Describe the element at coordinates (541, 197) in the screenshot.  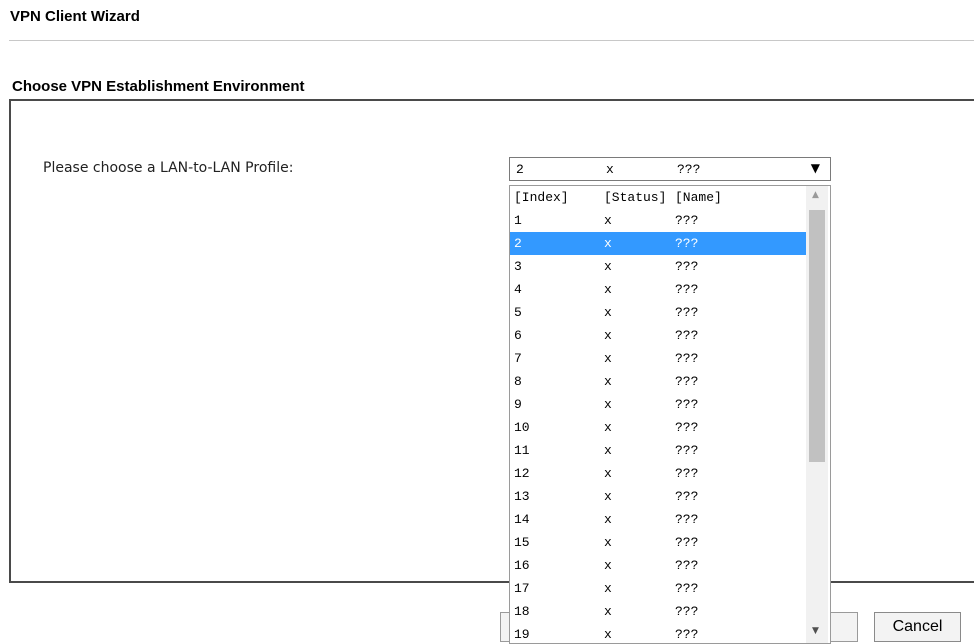
I see `header-index: [Index]` at that location.